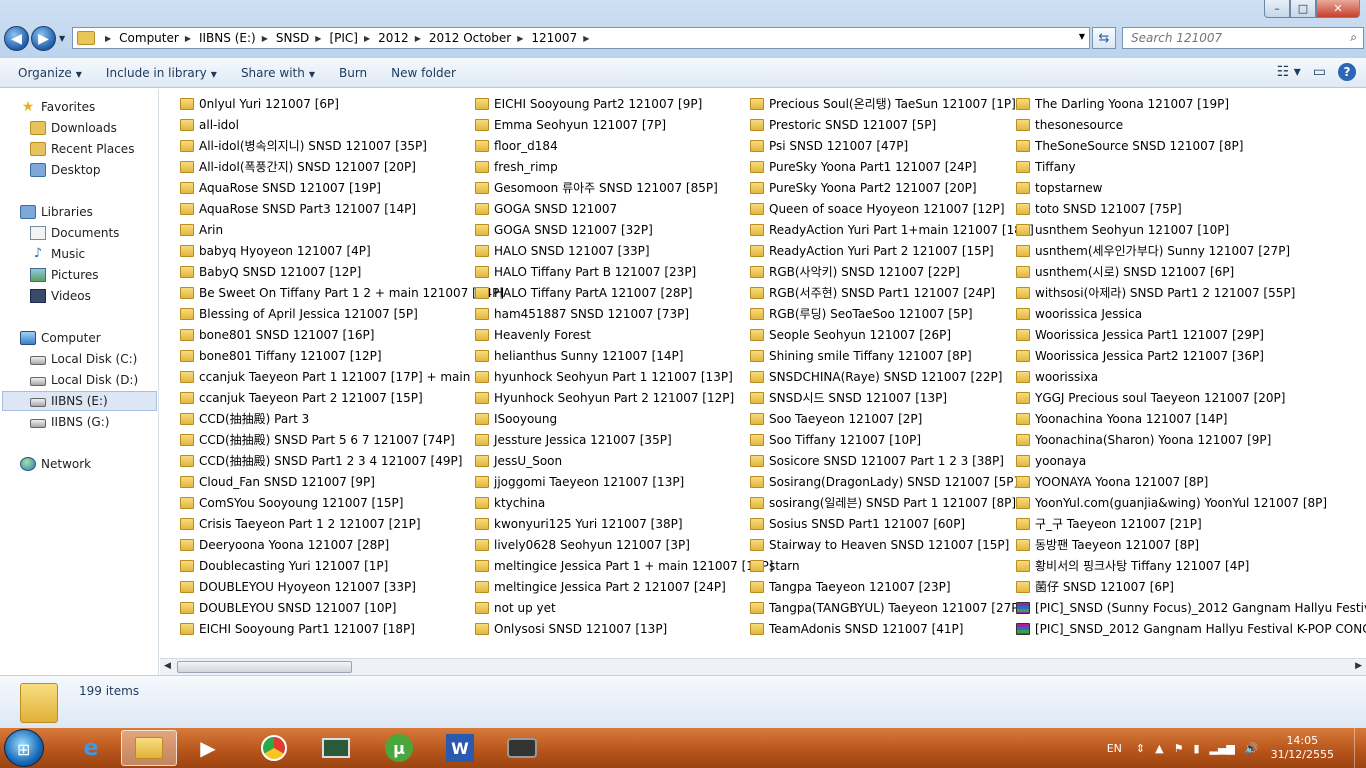  I want to click on folder-item: YGGJ Precious soul Taeyeon 121007 [20P], so click(1150, 397).